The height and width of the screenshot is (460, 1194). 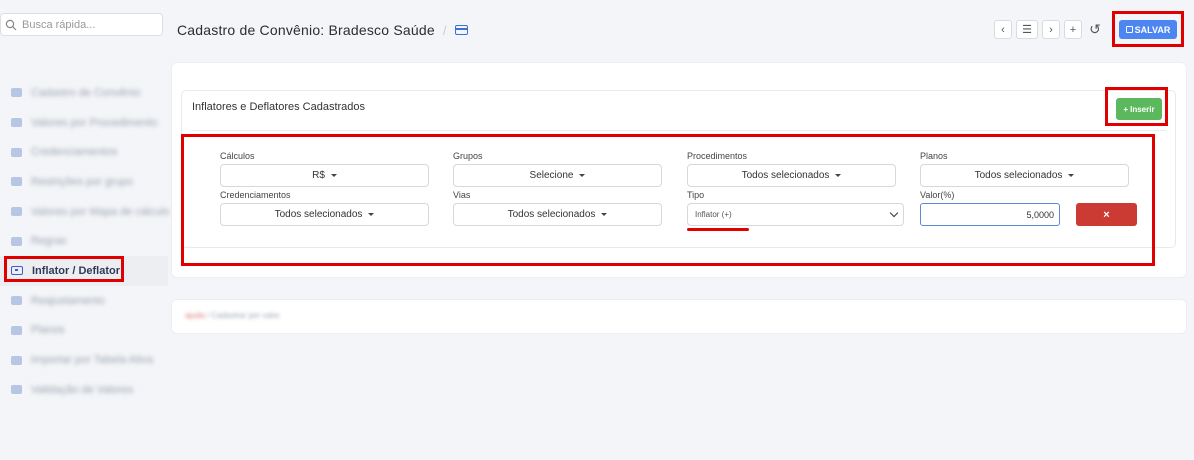 What do you see at coordinates (87, 24) in the screenshot?
I see `search-input` at bounding box center [87, 24].